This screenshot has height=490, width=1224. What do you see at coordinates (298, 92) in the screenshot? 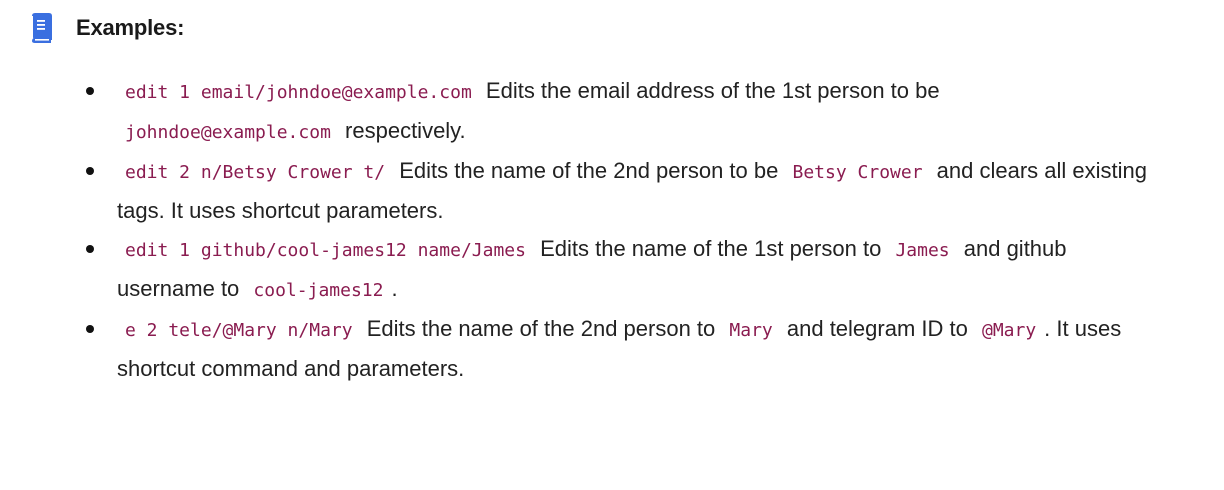
I see `command-code: edit 1 email/johndoe@example.com` at bounding box center [298, 92].